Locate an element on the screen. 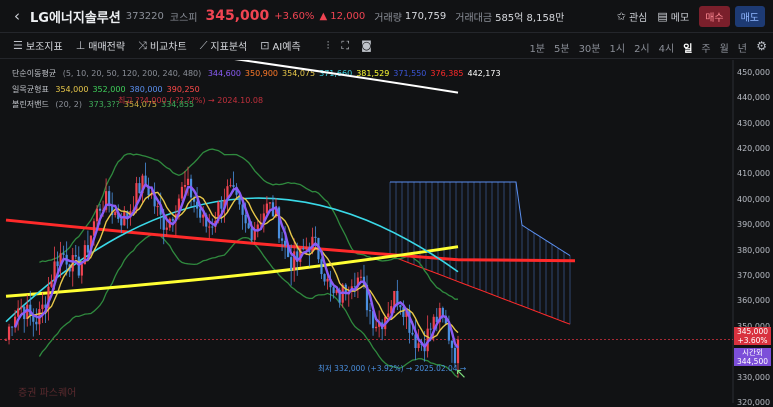 This screenshot has height=407, width=773. period-4: 2시 is located at coordinates (642, 47).